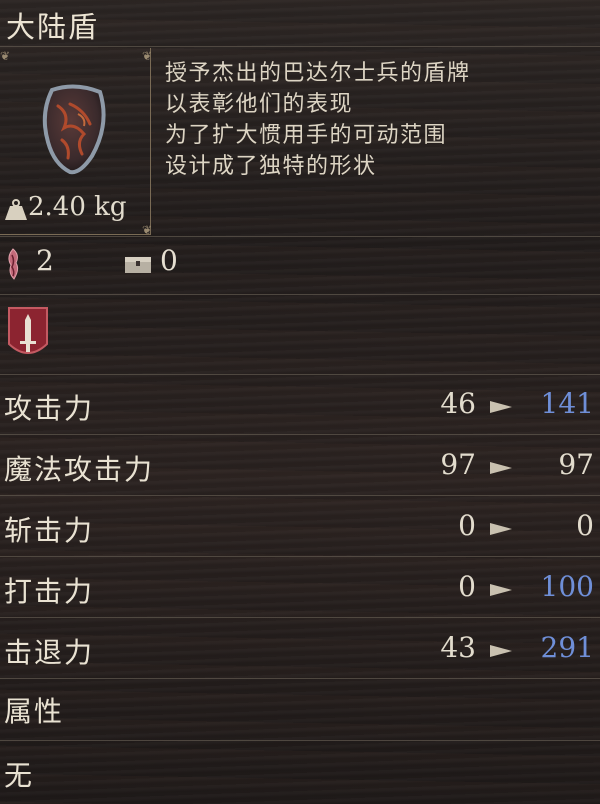  I want to click on stat-new-value: 0, so click(585, 525).